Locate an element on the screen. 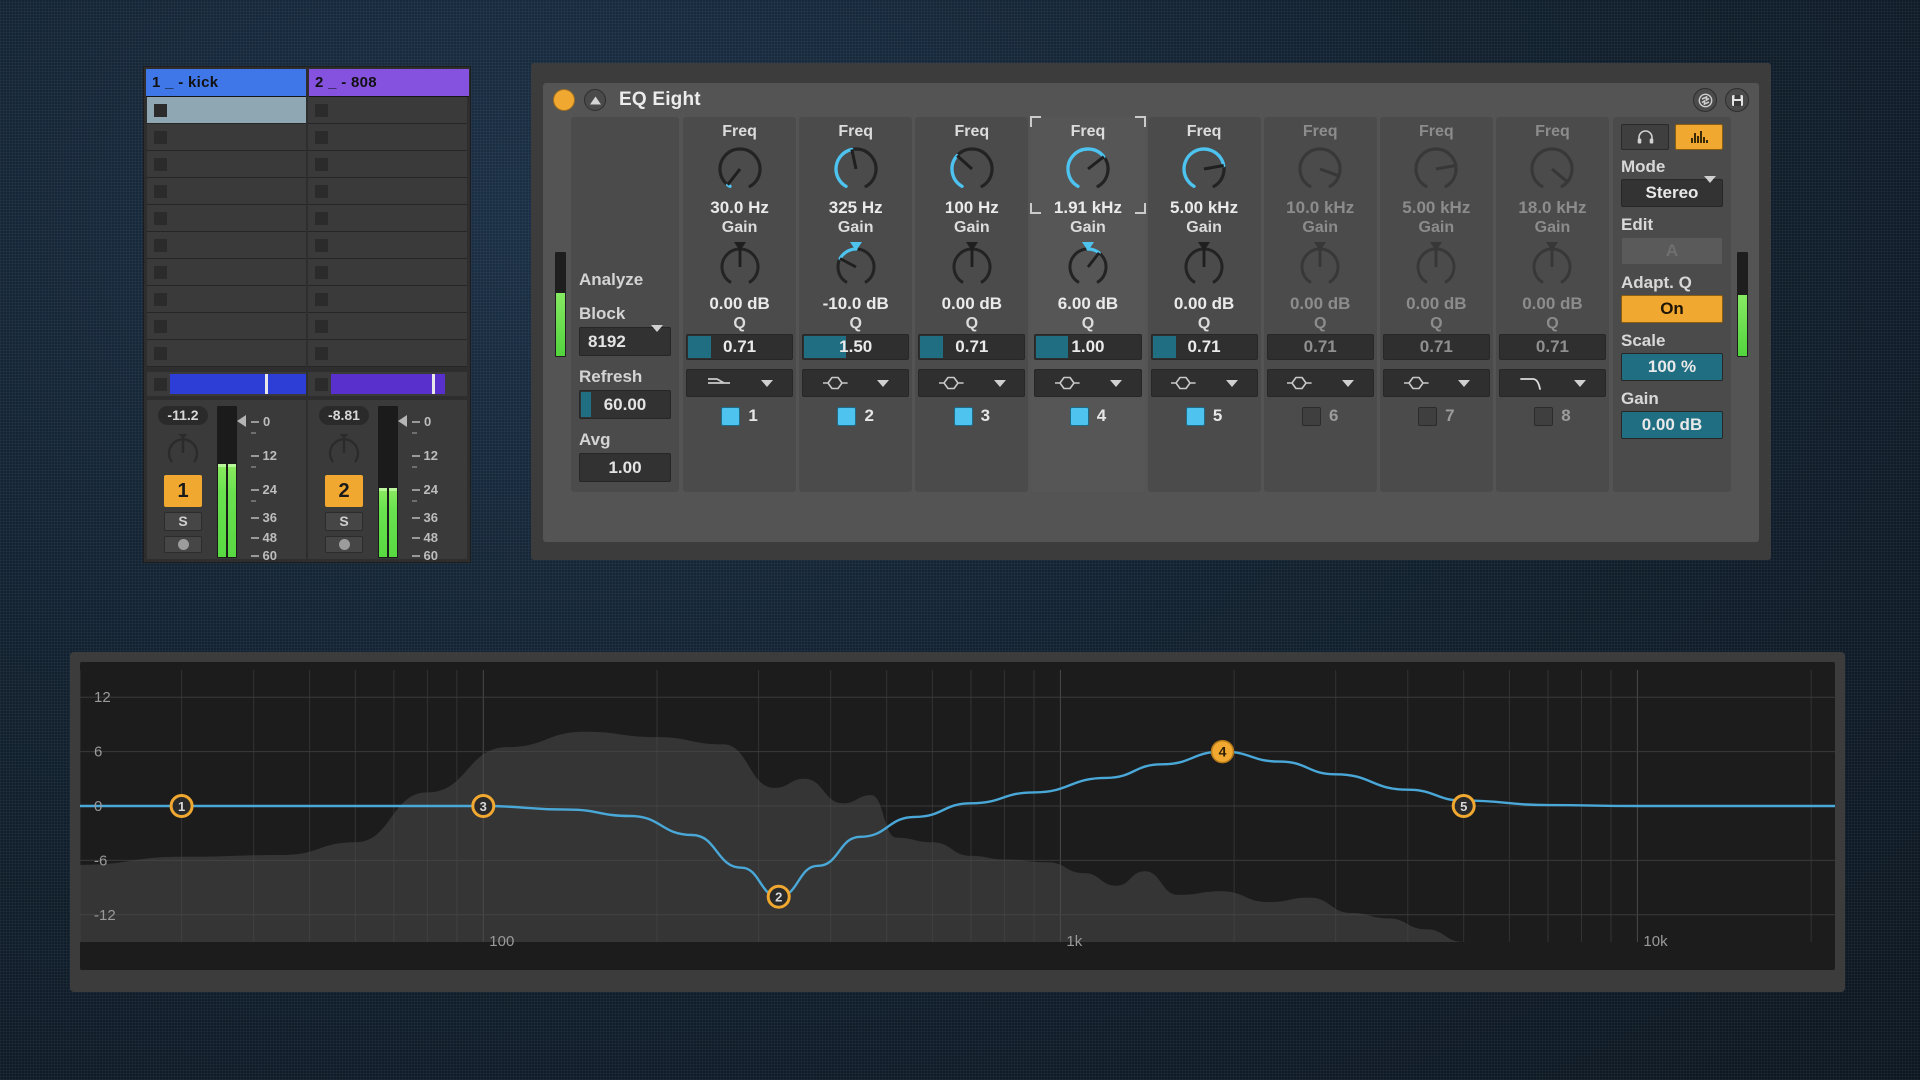  eq-band-3: Freq 100 Hz Gain 0.00 dB Q 0.71 3 is located at coordinates (972, 304).